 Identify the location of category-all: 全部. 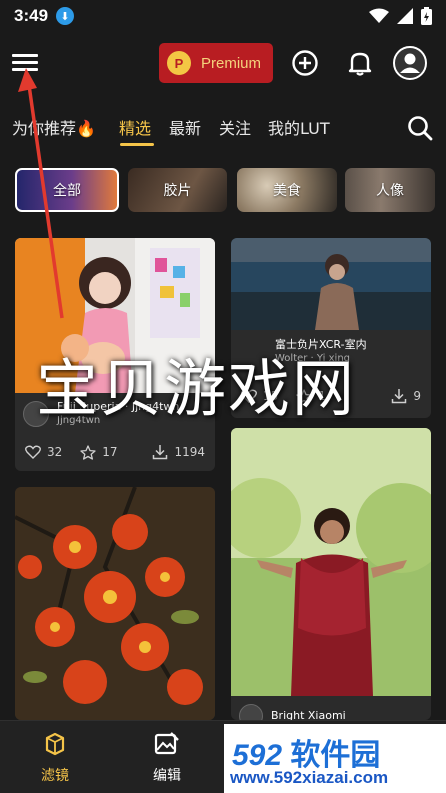
(67, 190).